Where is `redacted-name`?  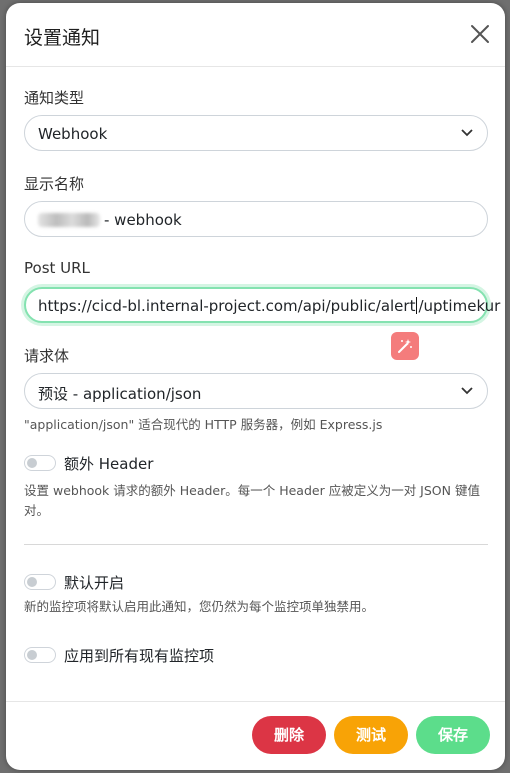 redacted-name is located at coordinates (69, 220).